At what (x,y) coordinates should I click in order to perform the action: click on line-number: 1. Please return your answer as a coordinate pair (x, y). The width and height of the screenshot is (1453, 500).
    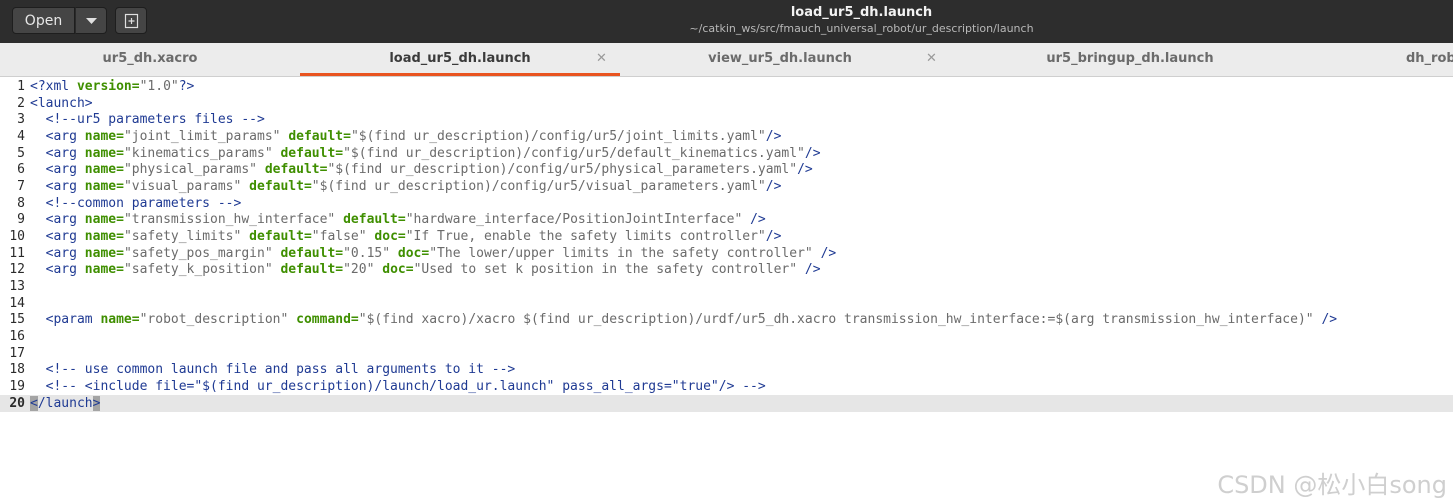
    Looking at the image, I should click on (21, 86).